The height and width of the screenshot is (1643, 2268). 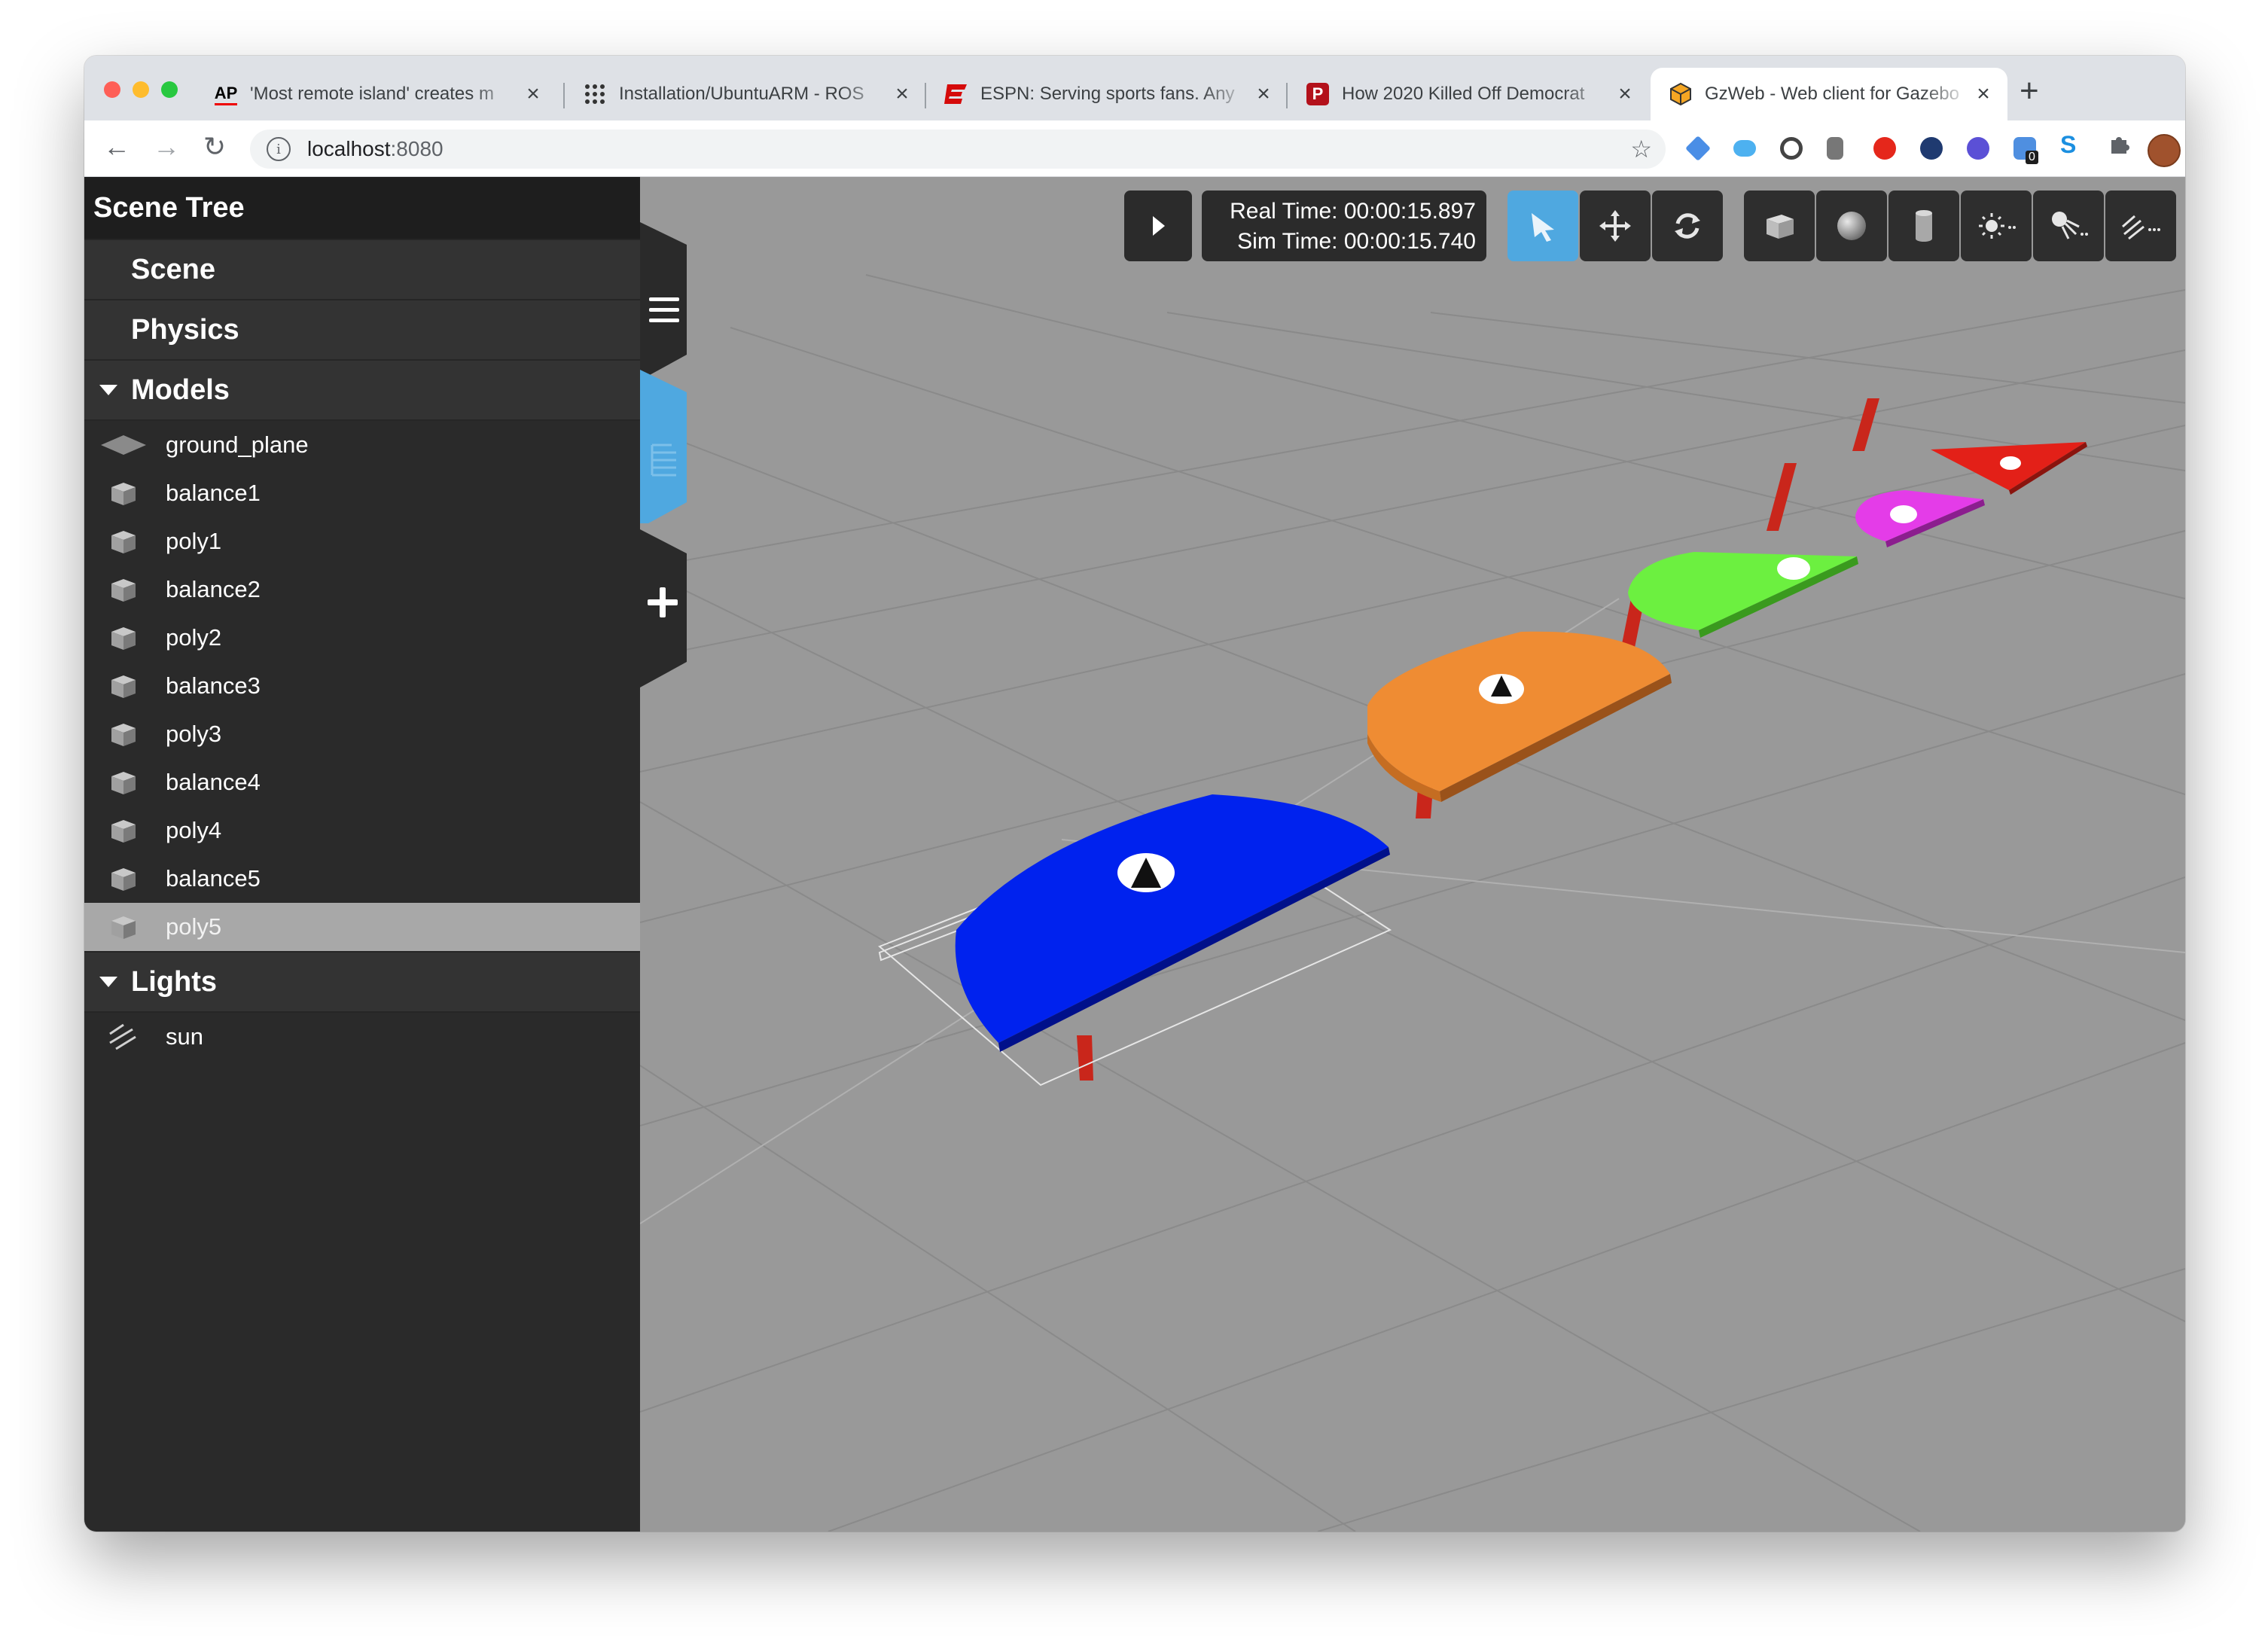 What do you see at coordinates (1779, 226) in the screenshot?
I see `box-shape-button` at bounding box center [1779, 226].